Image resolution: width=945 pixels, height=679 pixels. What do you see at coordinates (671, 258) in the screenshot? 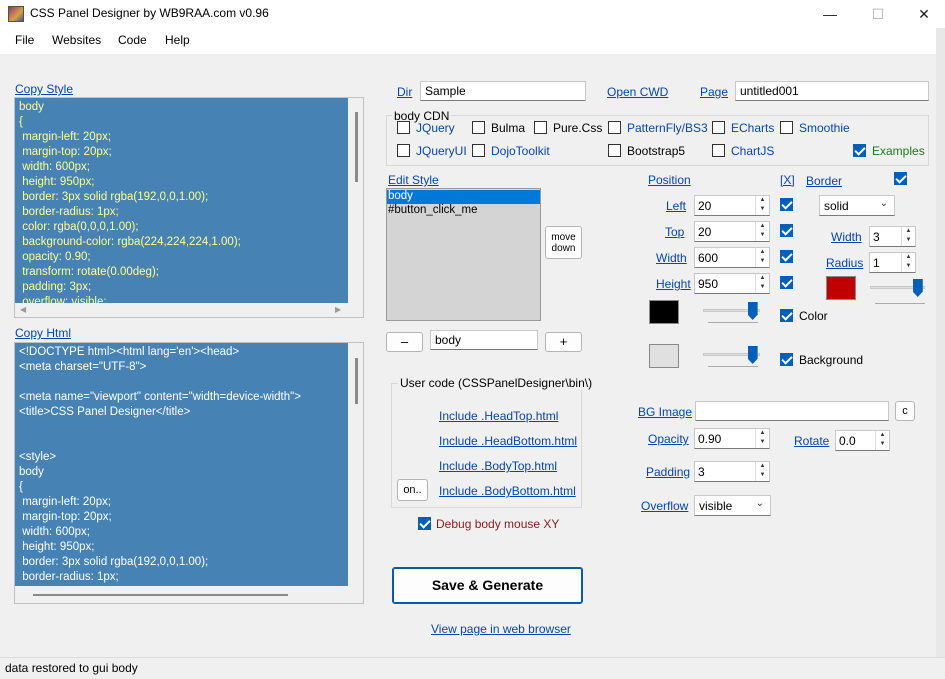
I see `width-link: Width` at bounding box center [671, 258].